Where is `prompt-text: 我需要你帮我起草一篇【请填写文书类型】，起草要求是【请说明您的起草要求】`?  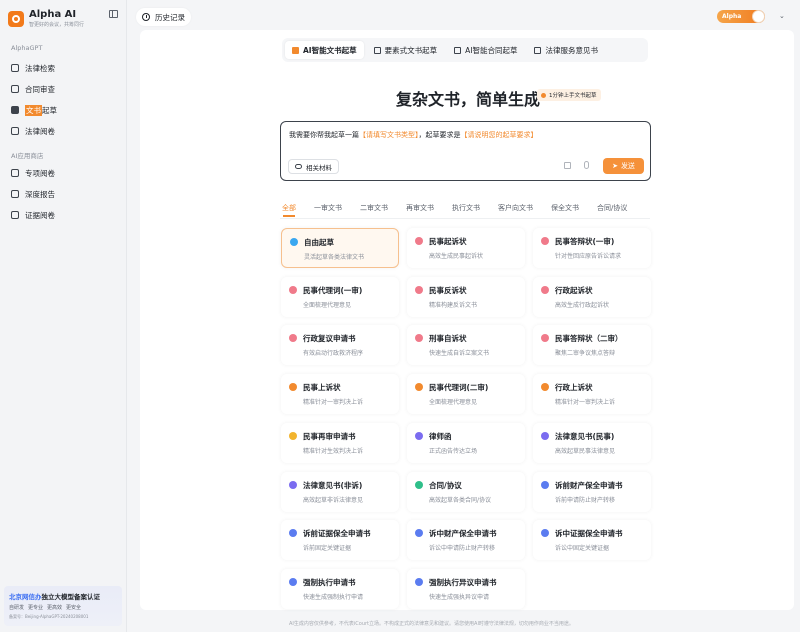
prompt-text: 我需要你帮我起草一篇【请填写文书类型】，起草要求是【请说明您的起草要求】 is located at coordinates (413, 135).